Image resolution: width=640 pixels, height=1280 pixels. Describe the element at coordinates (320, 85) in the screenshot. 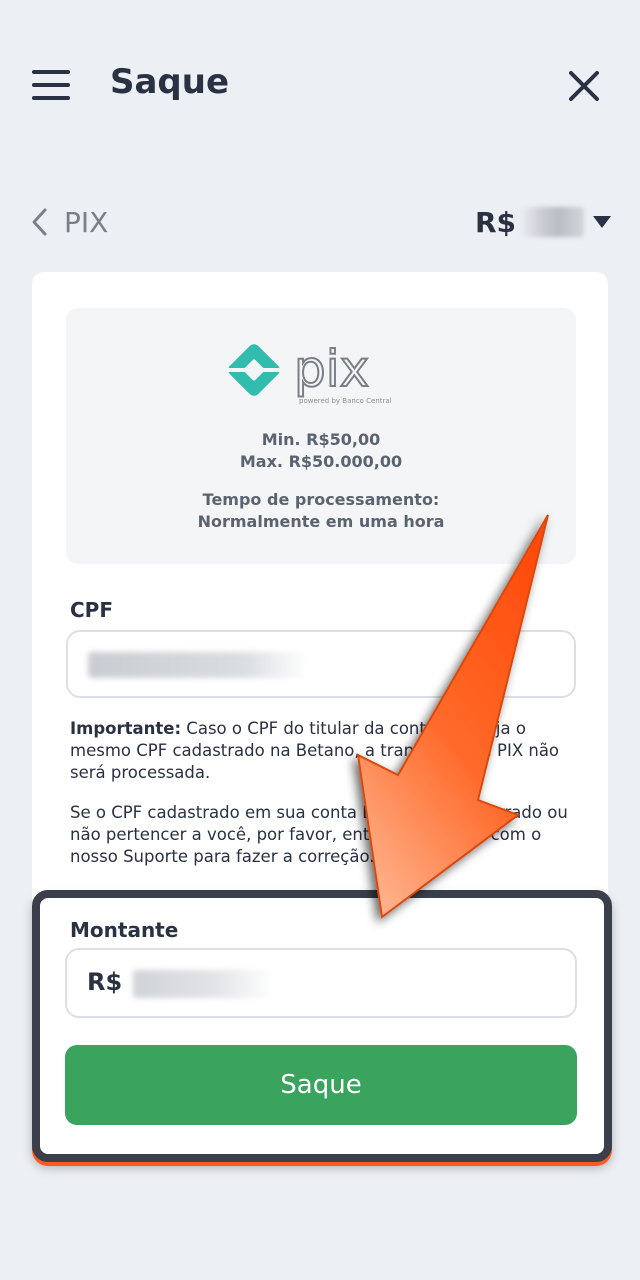

I see `app-header: Saque` at that location.